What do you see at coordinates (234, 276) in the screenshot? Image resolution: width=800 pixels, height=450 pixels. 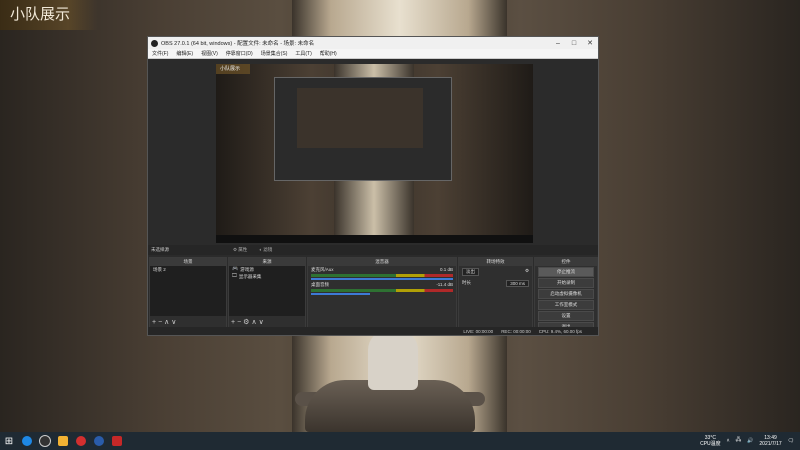 I see `monitor-icon: 🖵` at bounding box center [234, 276].